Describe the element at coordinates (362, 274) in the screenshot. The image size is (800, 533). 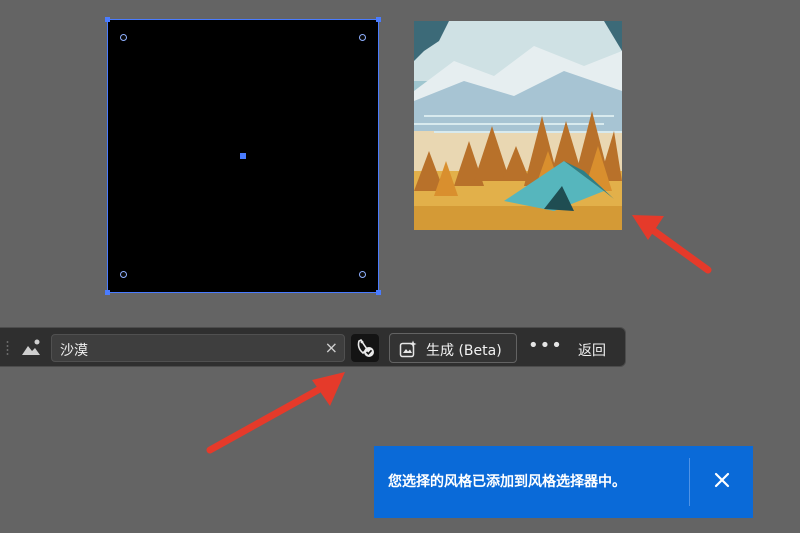
I see `widget-handle-br` at that location.